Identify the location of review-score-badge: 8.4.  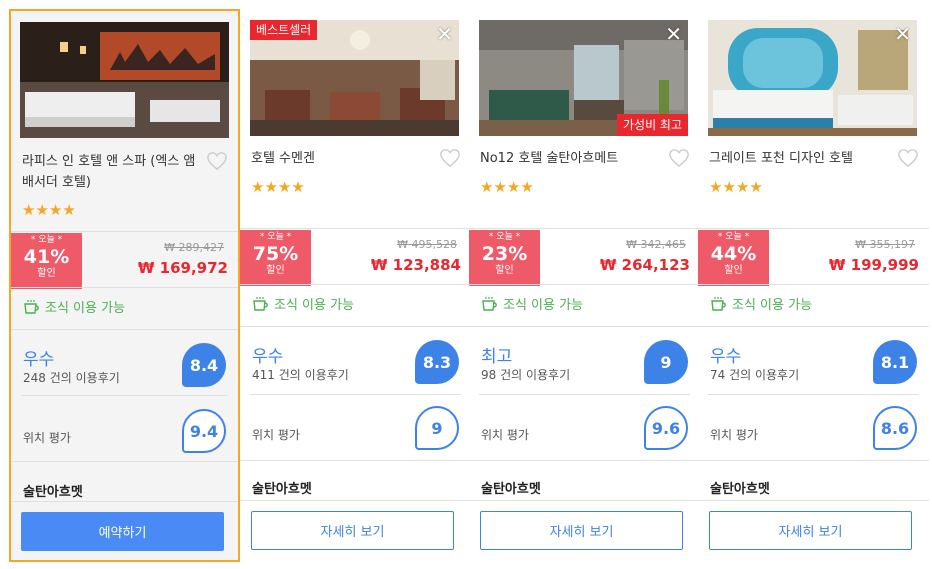
(204, 365).